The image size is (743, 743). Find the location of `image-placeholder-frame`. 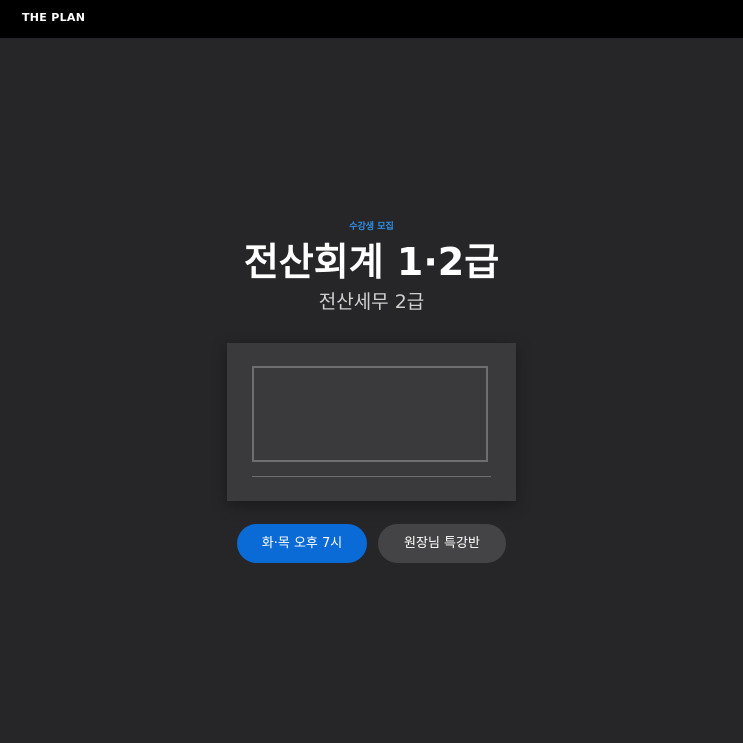

image-placeholder-frame is located at coordinates (370, 414).